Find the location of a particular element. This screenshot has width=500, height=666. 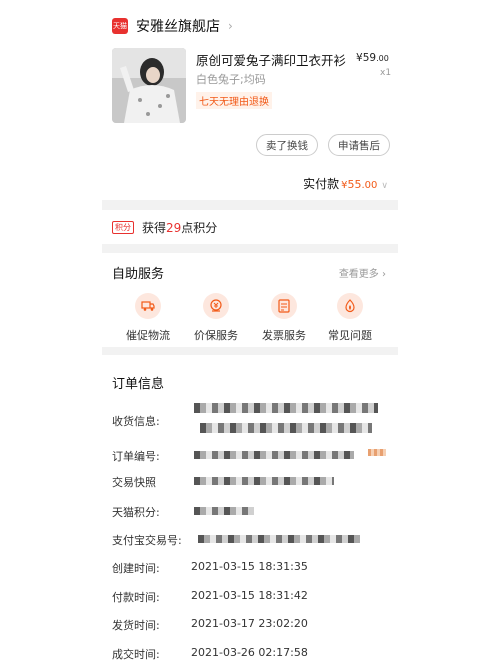

redacted-order-number is located at coordinates (274, 455).